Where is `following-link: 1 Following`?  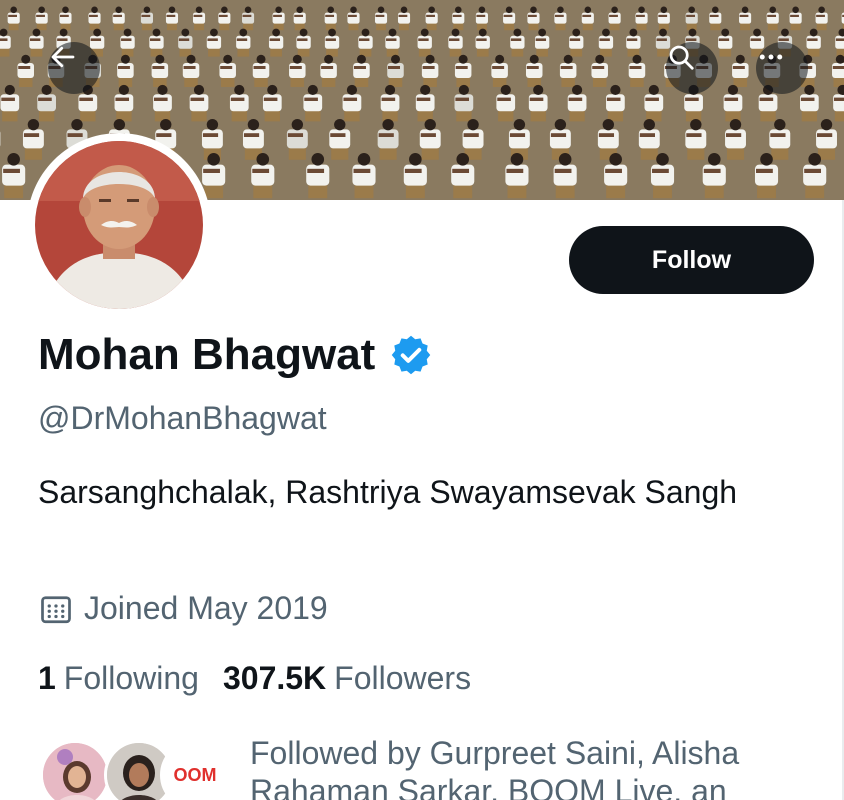
following-link: 1 Following is located at coordinates (118, 678).